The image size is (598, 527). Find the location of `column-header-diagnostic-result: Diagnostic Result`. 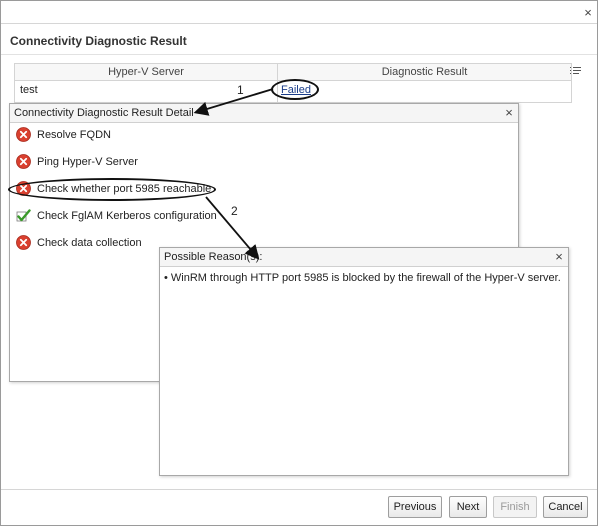

column-header-diagnostic-result: Diagnostic Result is located at coordinates (424, 72).